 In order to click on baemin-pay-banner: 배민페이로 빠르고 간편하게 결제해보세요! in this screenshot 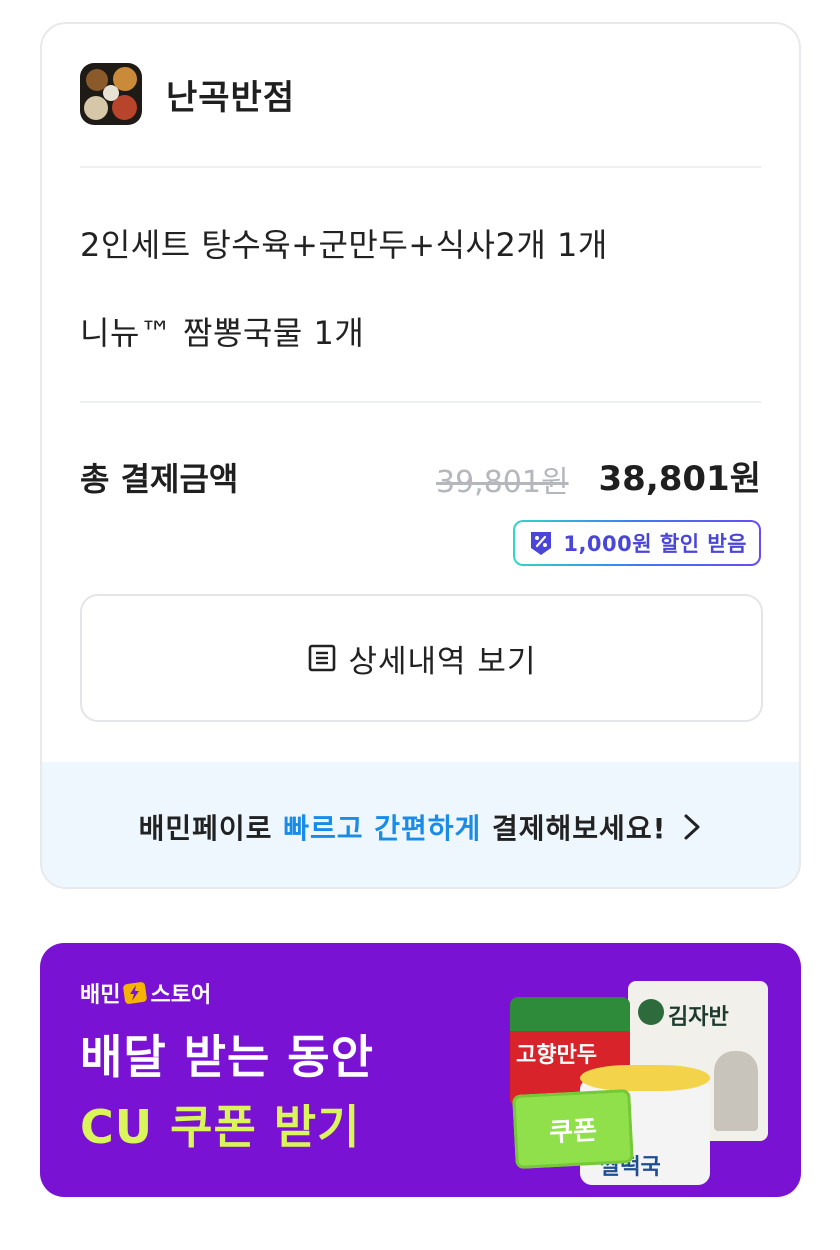, I will do `click(420, 824)`.